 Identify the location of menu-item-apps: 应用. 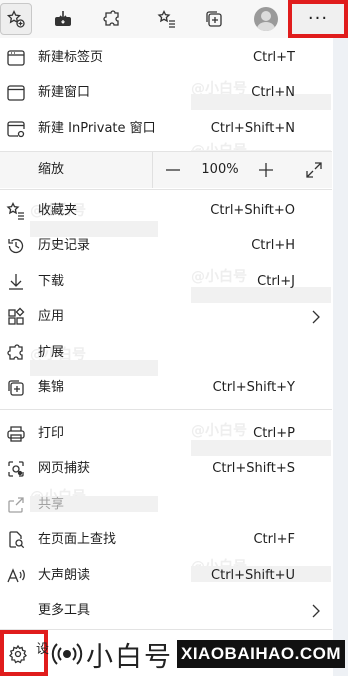
(166, 317).